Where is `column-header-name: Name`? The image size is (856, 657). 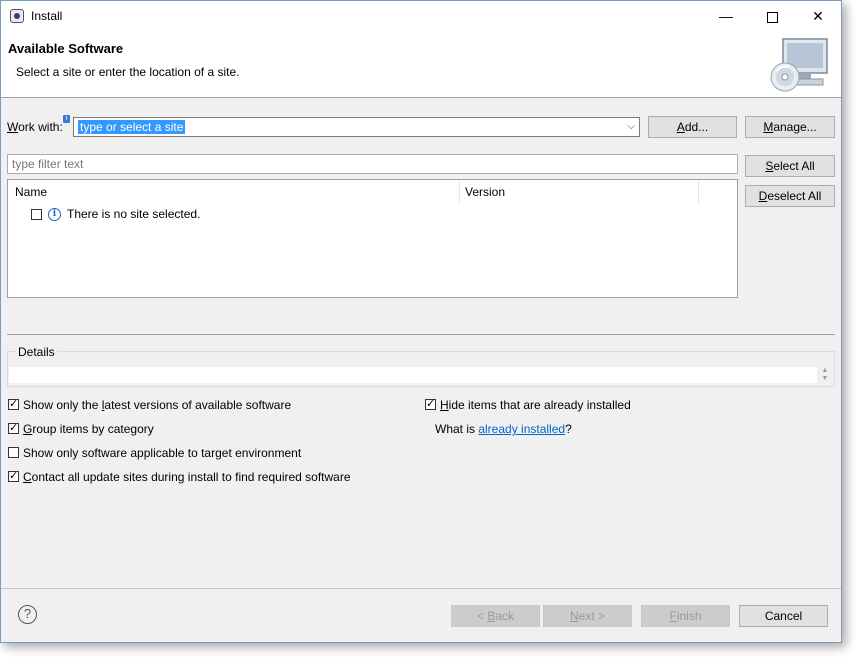 column-header-name: Name is located at coordinates (31, 192).